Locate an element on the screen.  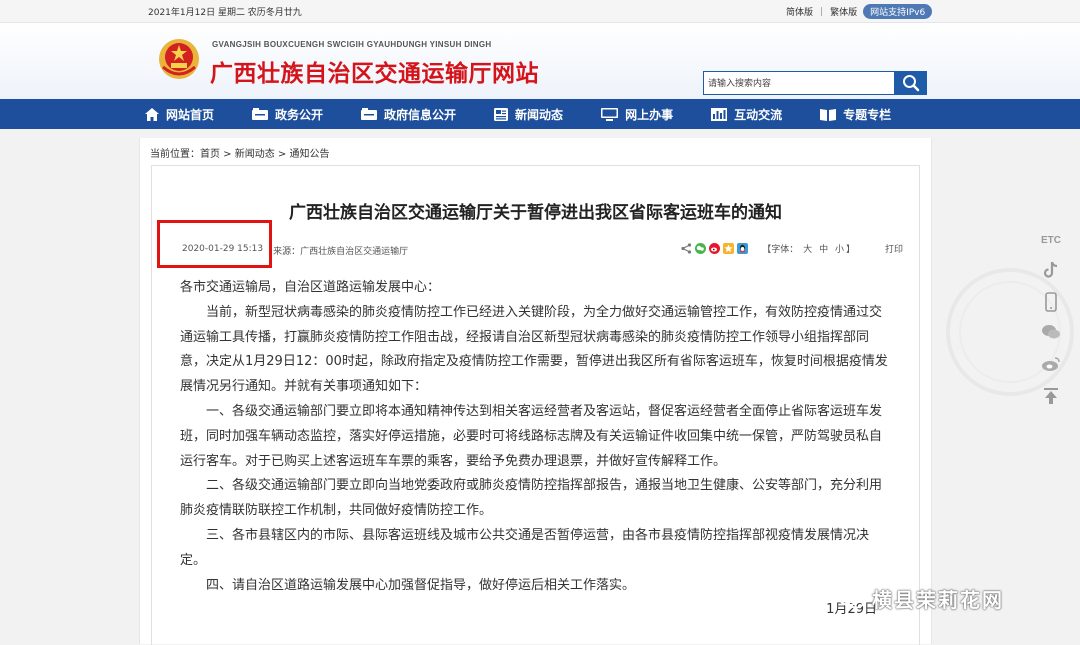
nav-label: 政府信息公开 is located at coordinates (420, 114).